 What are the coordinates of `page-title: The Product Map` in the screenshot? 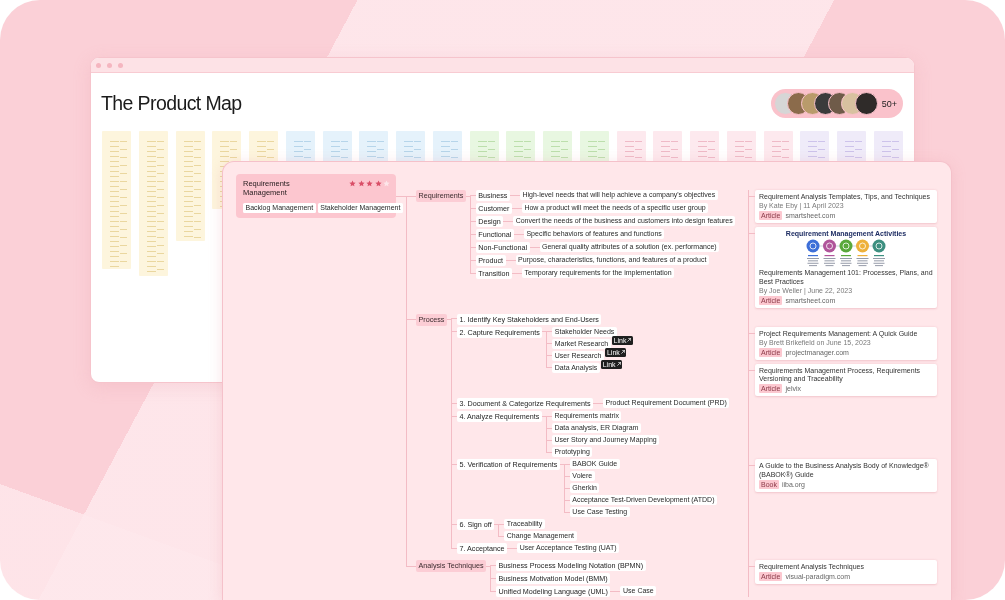 It's located at (171, 103).